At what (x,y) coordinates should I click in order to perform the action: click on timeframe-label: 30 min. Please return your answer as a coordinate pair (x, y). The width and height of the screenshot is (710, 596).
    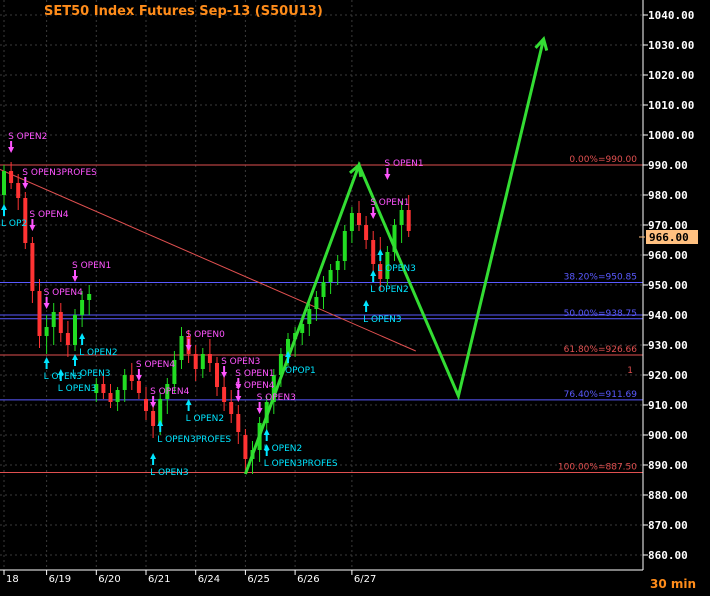
    Looking at the image, I should click on (673, 584).